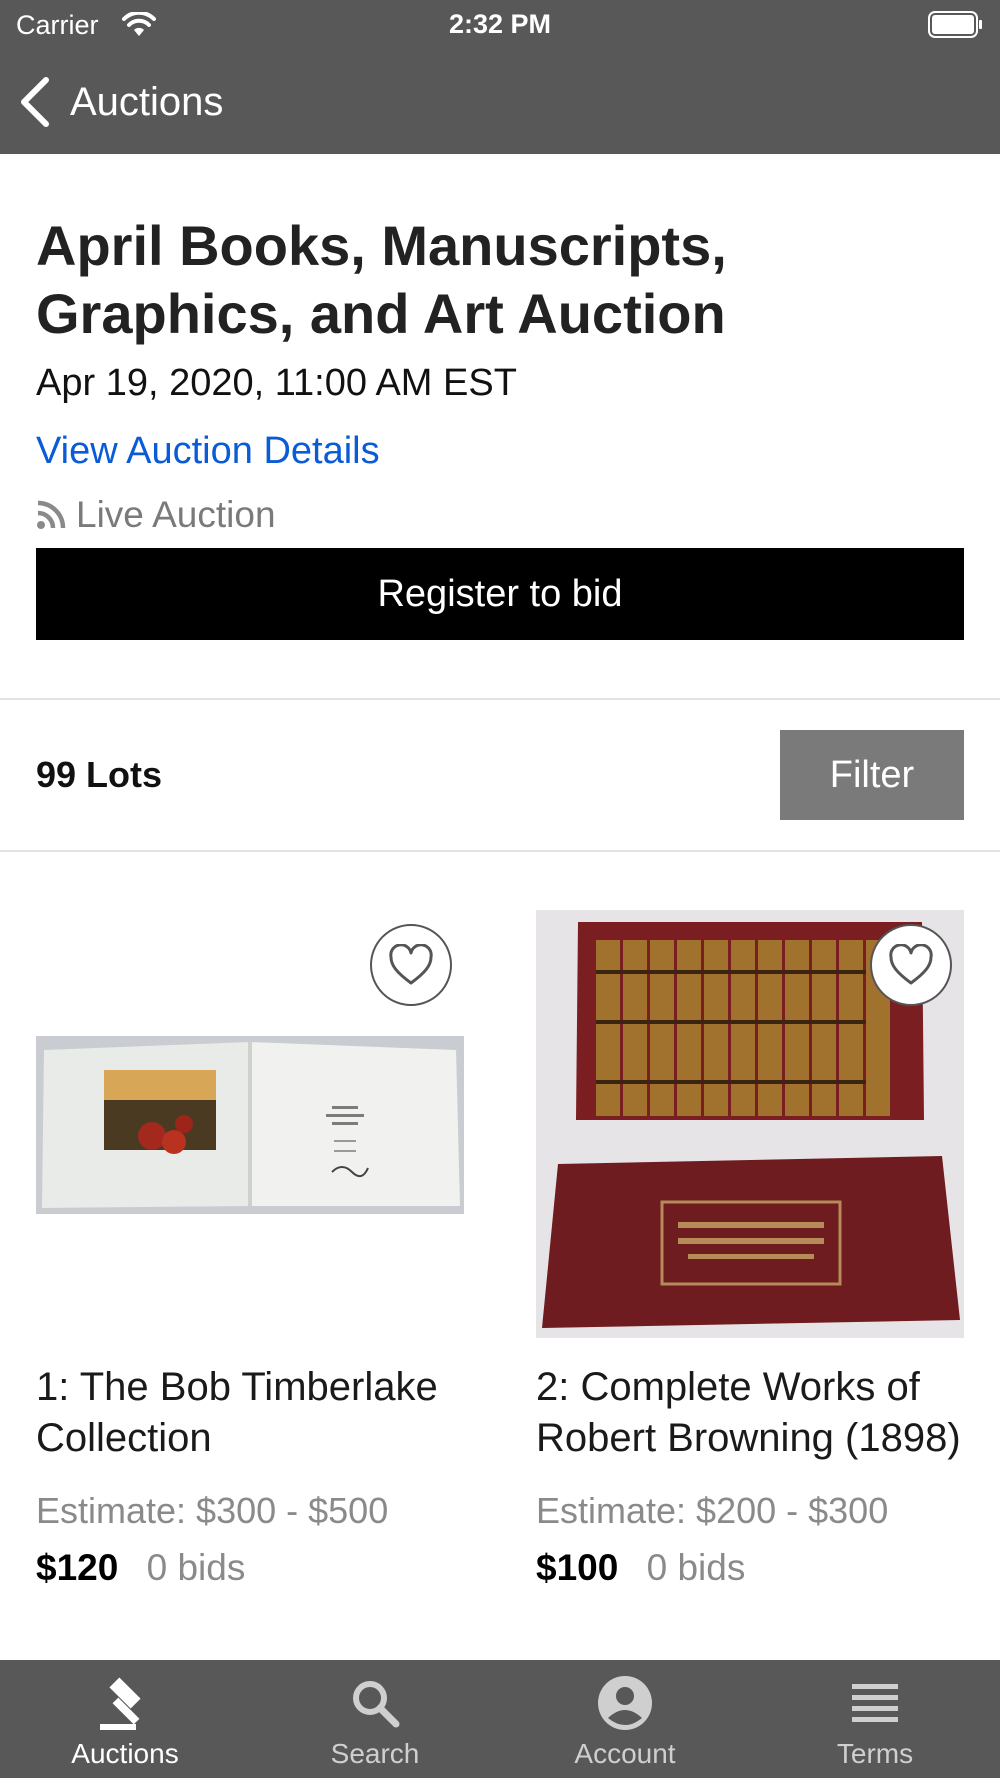  What do you see at coordinates (955, 24) in the screenshot?
I see `battery-icon` at bounding box center [955, 24].